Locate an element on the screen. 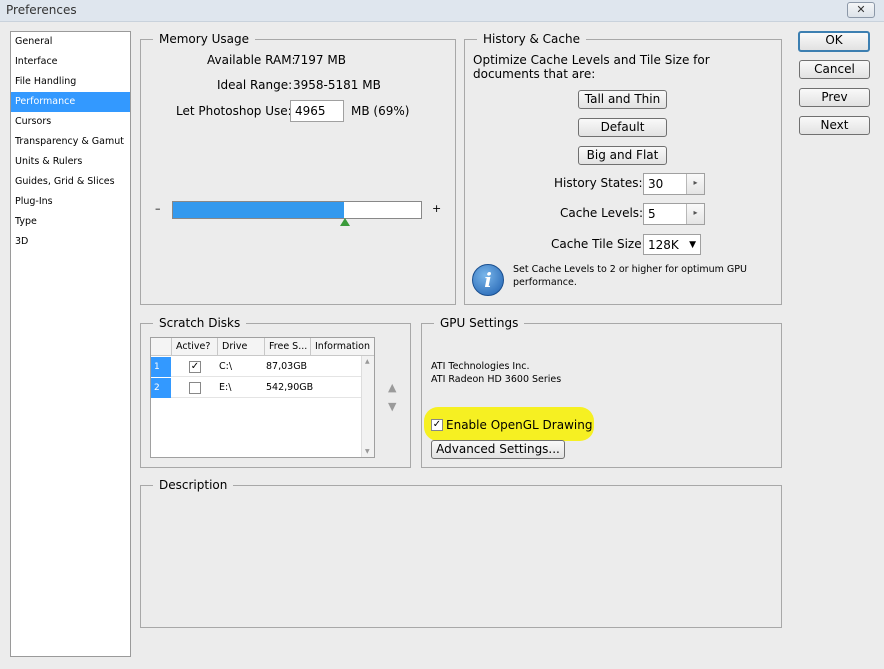 The height and width of the screenshot is (669, 884). cache-tile-size-select: 128K ▼ is located at coordinates (672, 244).